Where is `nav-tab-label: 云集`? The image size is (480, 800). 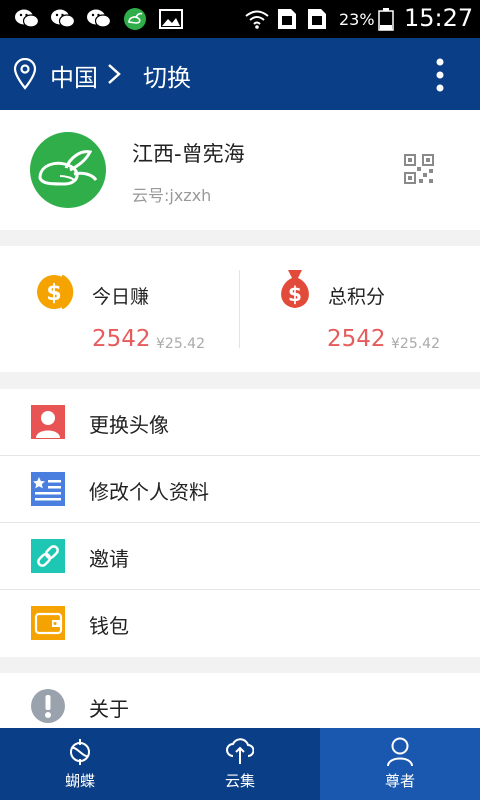 nav-tab-label: 云集 is located at coordinates (239, 781).